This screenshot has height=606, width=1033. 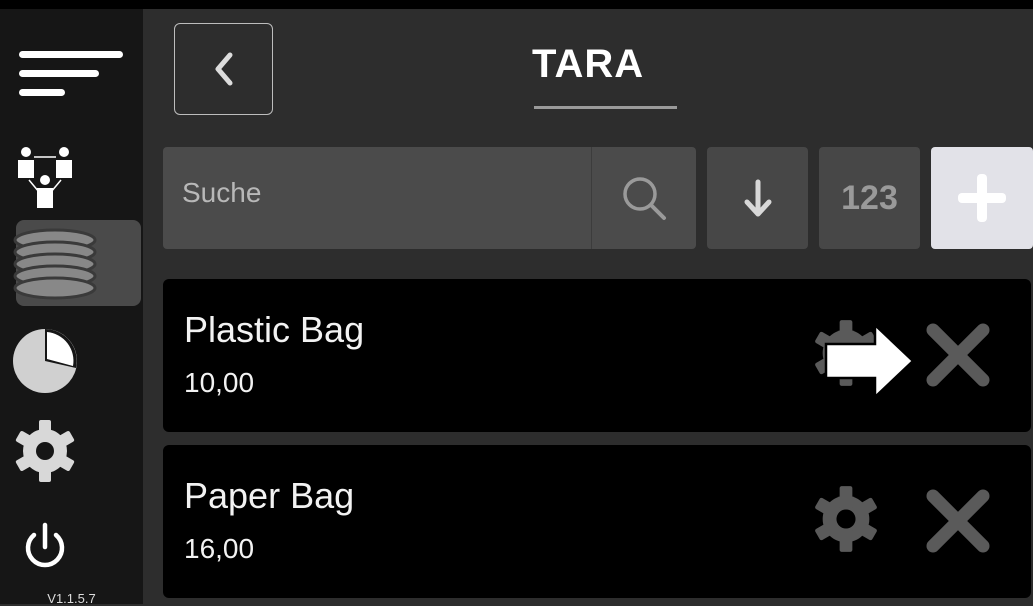 I want to click on sidebar-item-users, so click(x=58, y=177).